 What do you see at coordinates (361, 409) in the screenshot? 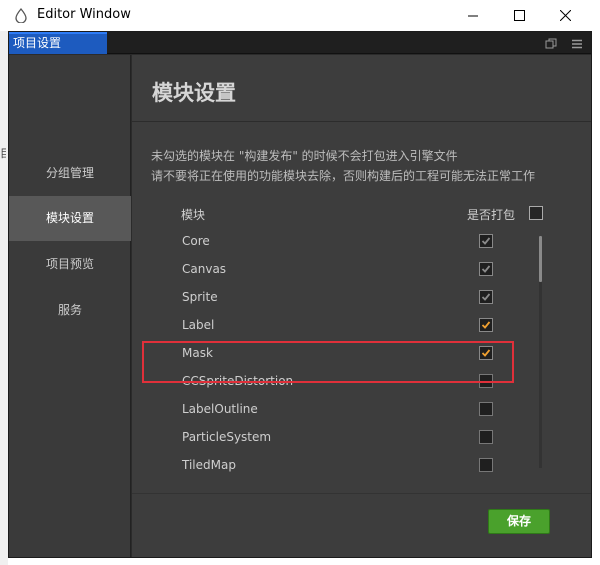
I see `module-row: LabelOutline` at bounding box center [361, 409].